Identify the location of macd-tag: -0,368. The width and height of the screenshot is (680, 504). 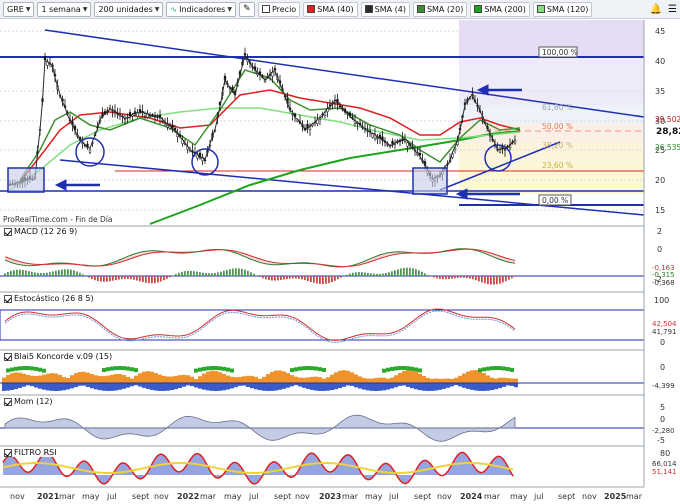
(663, 283).